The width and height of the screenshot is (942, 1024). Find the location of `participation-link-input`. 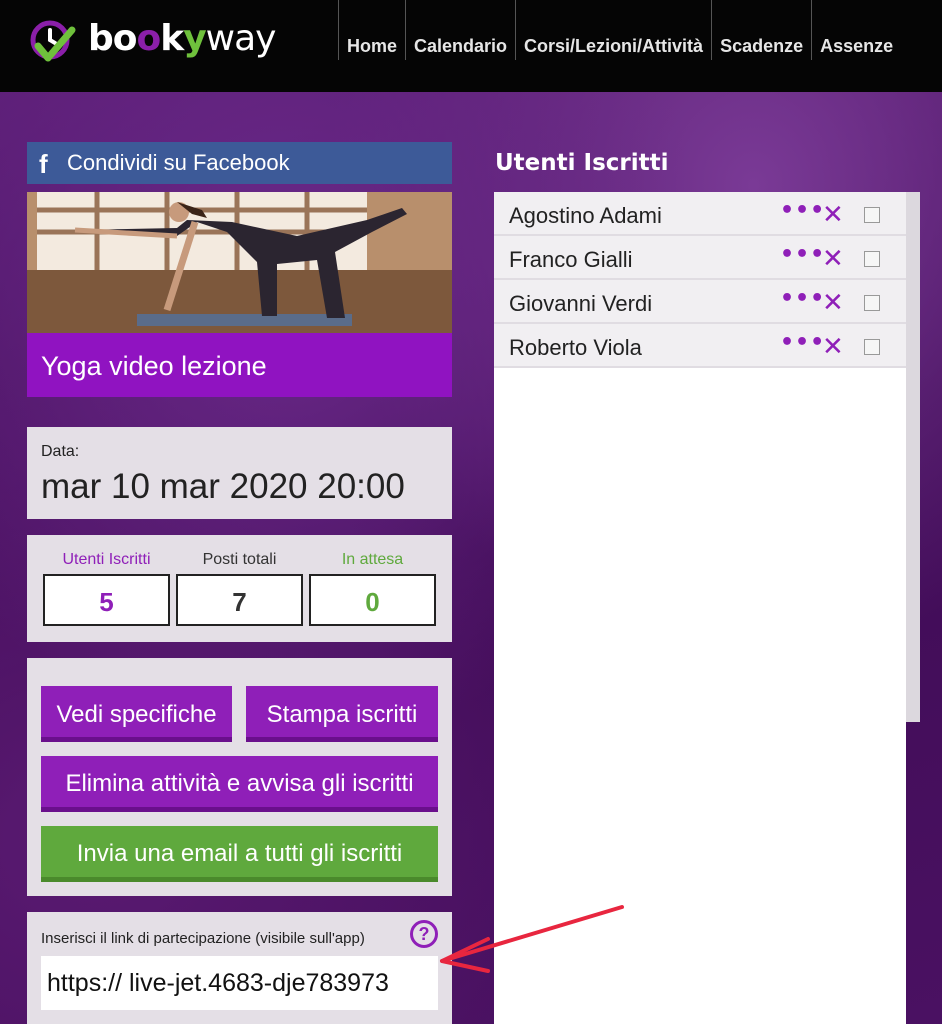

participation-link-input is located at coordinates (239, 983).